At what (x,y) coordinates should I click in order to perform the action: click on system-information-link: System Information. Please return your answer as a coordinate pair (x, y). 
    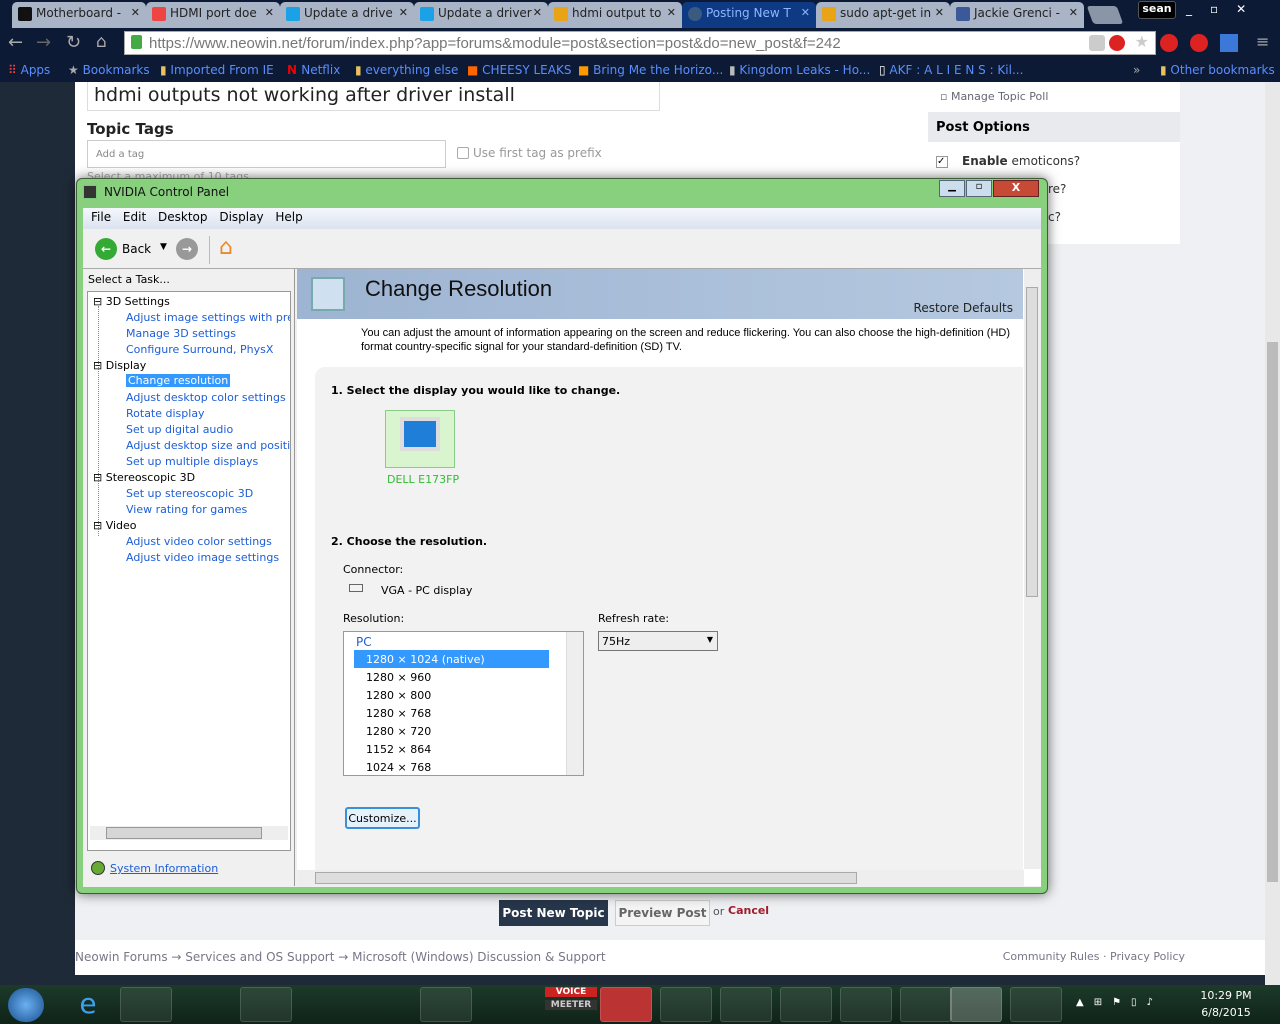
    Looking at the image, I should click on (164, 868).